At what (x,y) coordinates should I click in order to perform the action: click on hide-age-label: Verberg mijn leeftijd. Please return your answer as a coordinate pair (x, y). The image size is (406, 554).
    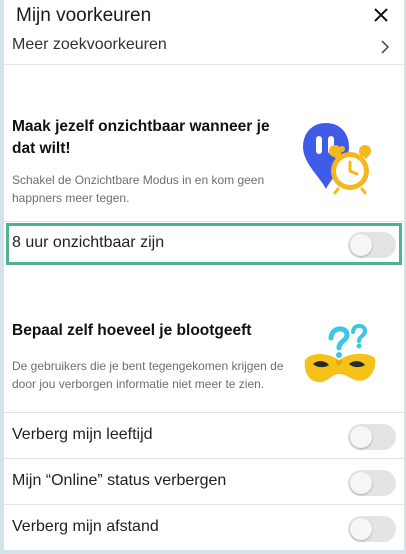
    Looking at the image, I should click on (82, 434).